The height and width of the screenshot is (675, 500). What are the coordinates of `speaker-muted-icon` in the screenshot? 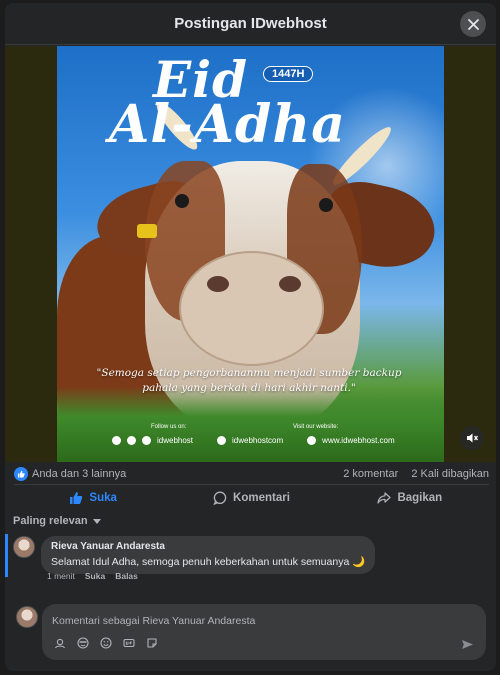 It's located at (473, 438).